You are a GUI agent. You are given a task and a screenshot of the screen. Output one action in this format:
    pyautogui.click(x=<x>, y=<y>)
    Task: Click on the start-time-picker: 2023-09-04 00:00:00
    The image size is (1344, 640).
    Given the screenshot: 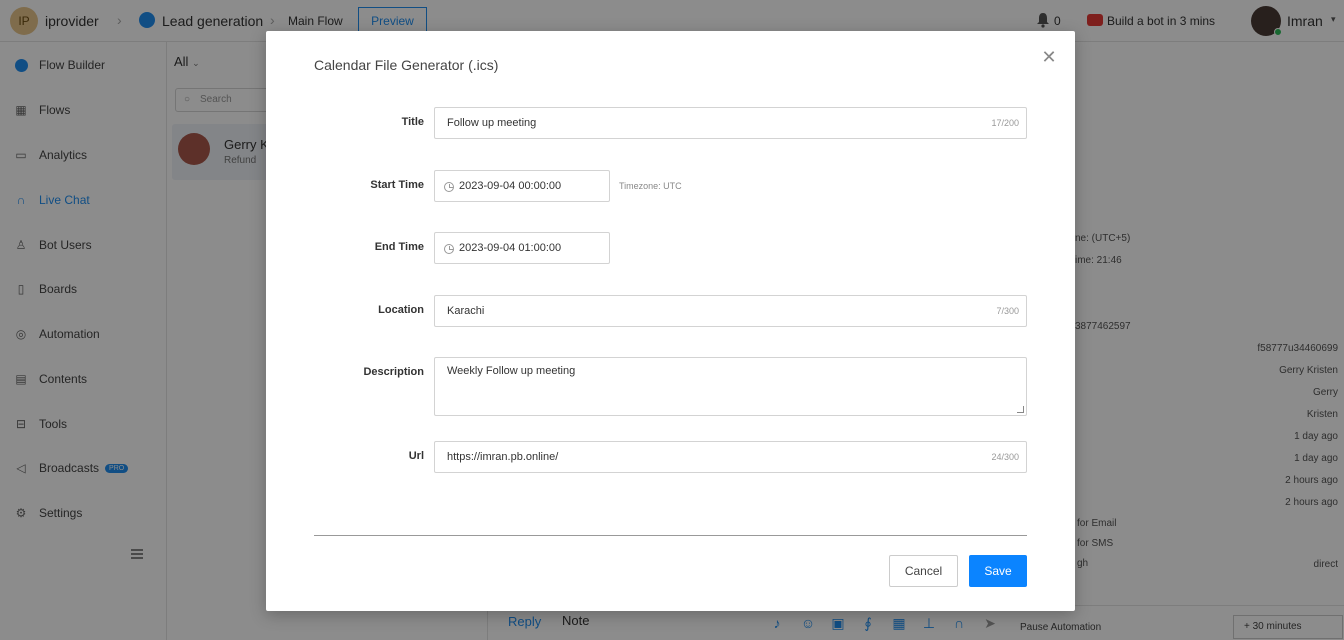 What is the action you would take?
    pyautogui.click(x=522, y=186)
    